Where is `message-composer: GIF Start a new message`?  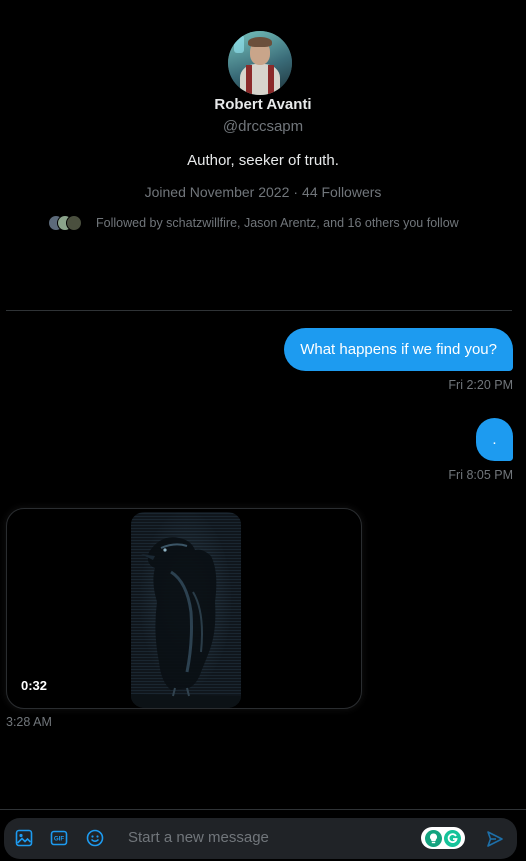 message-composer: GIF Start a new message is located at coordinates (260, 838).